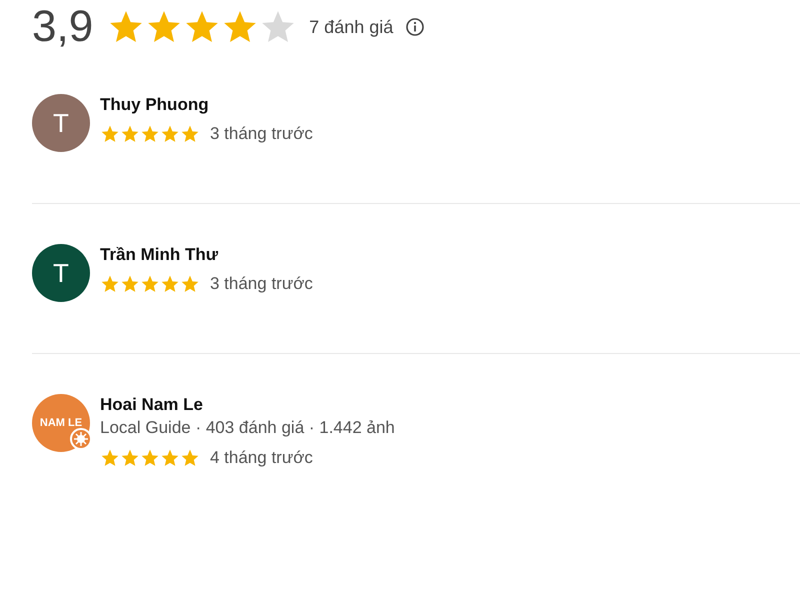 This screenshot has height=600, width=800. What do you see at coordinates (351, 27) in the screenshot?
I see `review-count: 7 đánh giá` at bounding box center [351, 27].